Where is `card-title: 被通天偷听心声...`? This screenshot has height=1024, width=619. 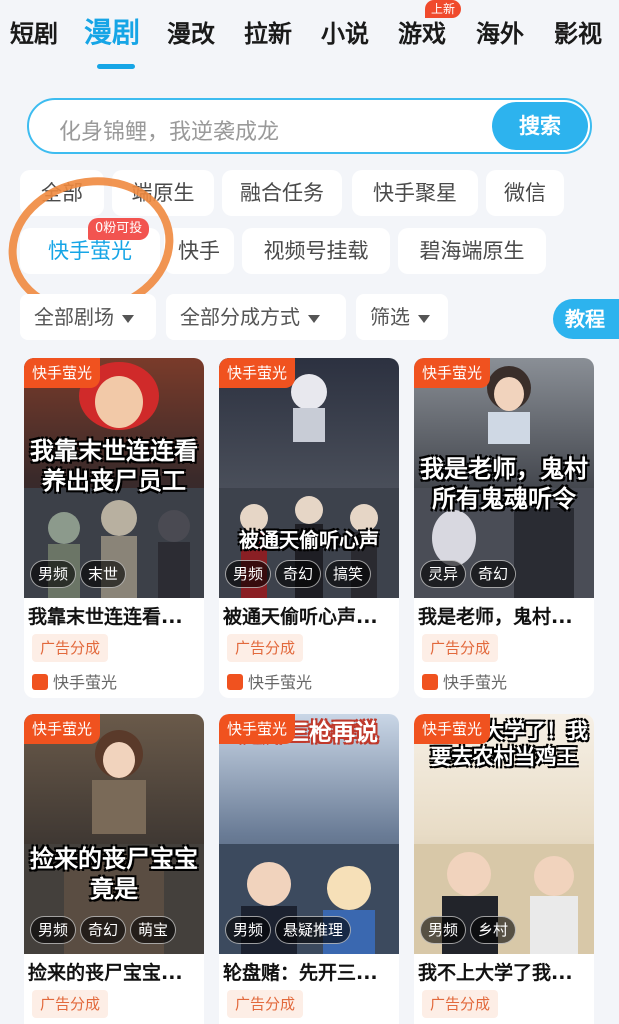 card-title: 被通天偷听心声... is located at coordinates (300, 617).